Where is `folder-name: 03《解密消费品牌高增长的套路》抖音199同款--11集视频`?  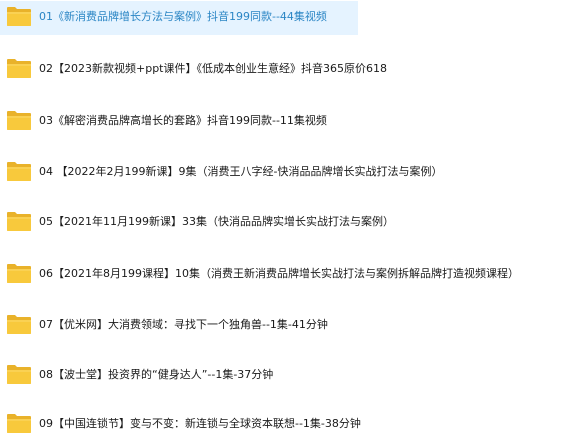
folder-name: 03《解密消费品牌高增长的套路》抖音199同款--11集视频 is located at coordinates (183, 120).